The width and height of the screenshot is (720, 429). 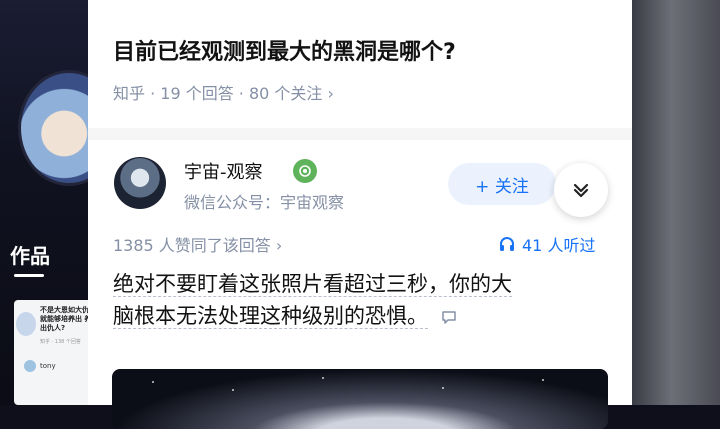 What do you see at coordinates (60, 342) in the screenshot?
I see `thumbnail-meta: 知乎 · 138 个回答` at bounding box center [60, 342].